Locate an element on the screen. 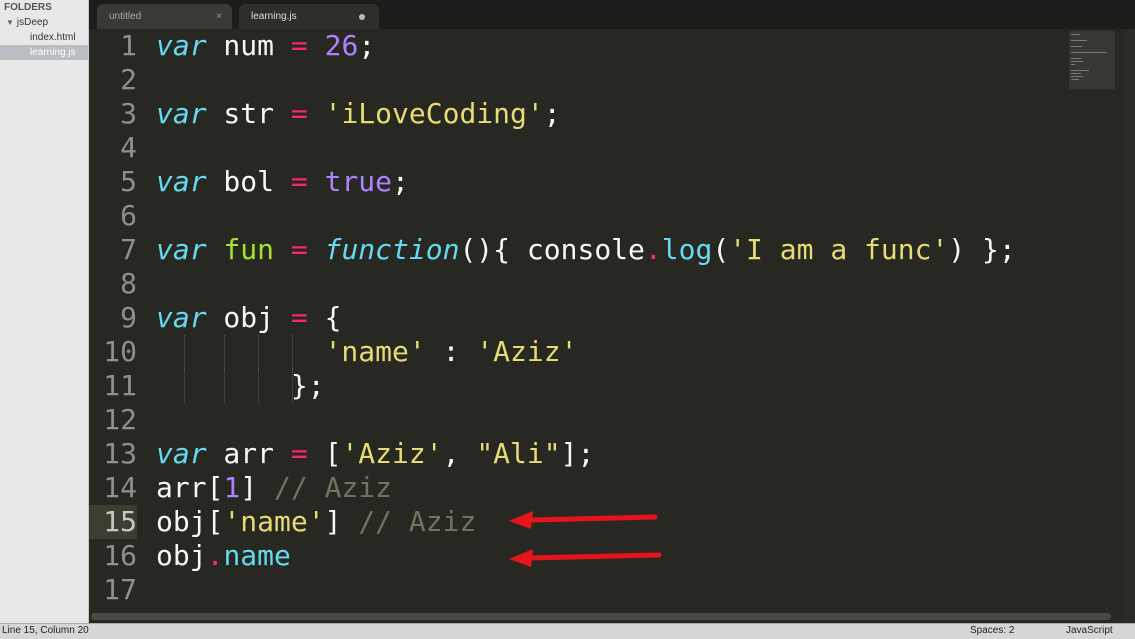 Image resolution: width=1135 pixels, height=639 pixels. close-icon: × is located at coordinates (219, 16).